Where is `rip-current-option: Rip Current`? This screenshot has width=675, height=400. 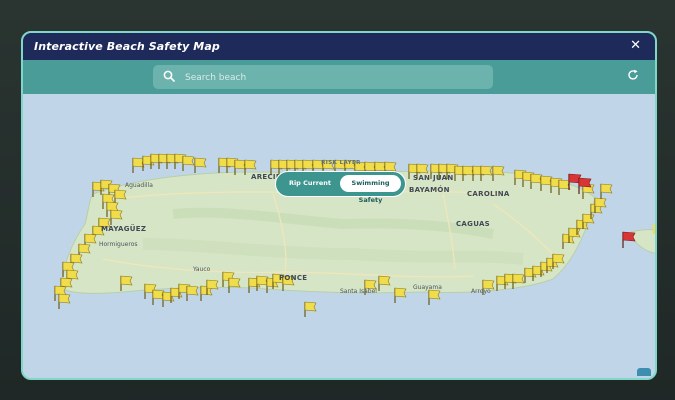
rip-current-option: Rip Current is located at coordinates (310, 183).